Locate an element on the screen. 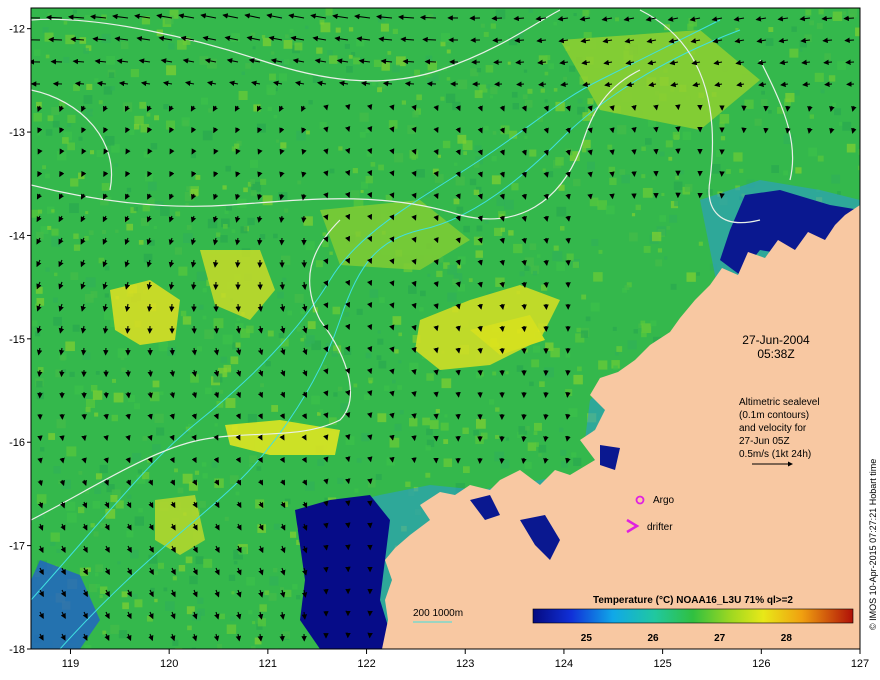  y-tick-label: -16 is located at coordinates (17, 443).